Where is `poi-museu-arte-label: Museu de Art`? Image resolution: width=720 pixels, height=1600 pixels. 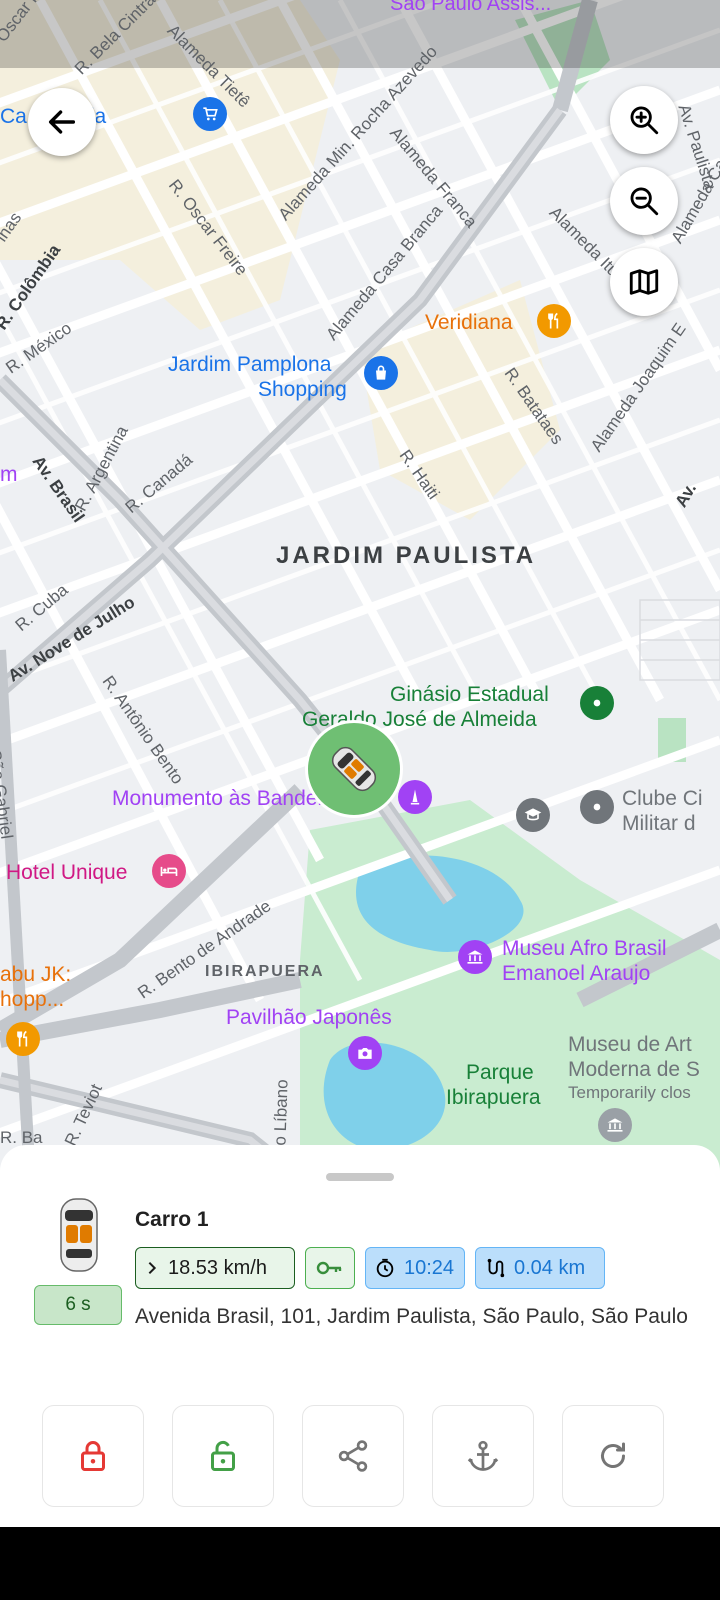 poi-museu-arte-label: Museu de Art is located at coordinates (630, 1044).